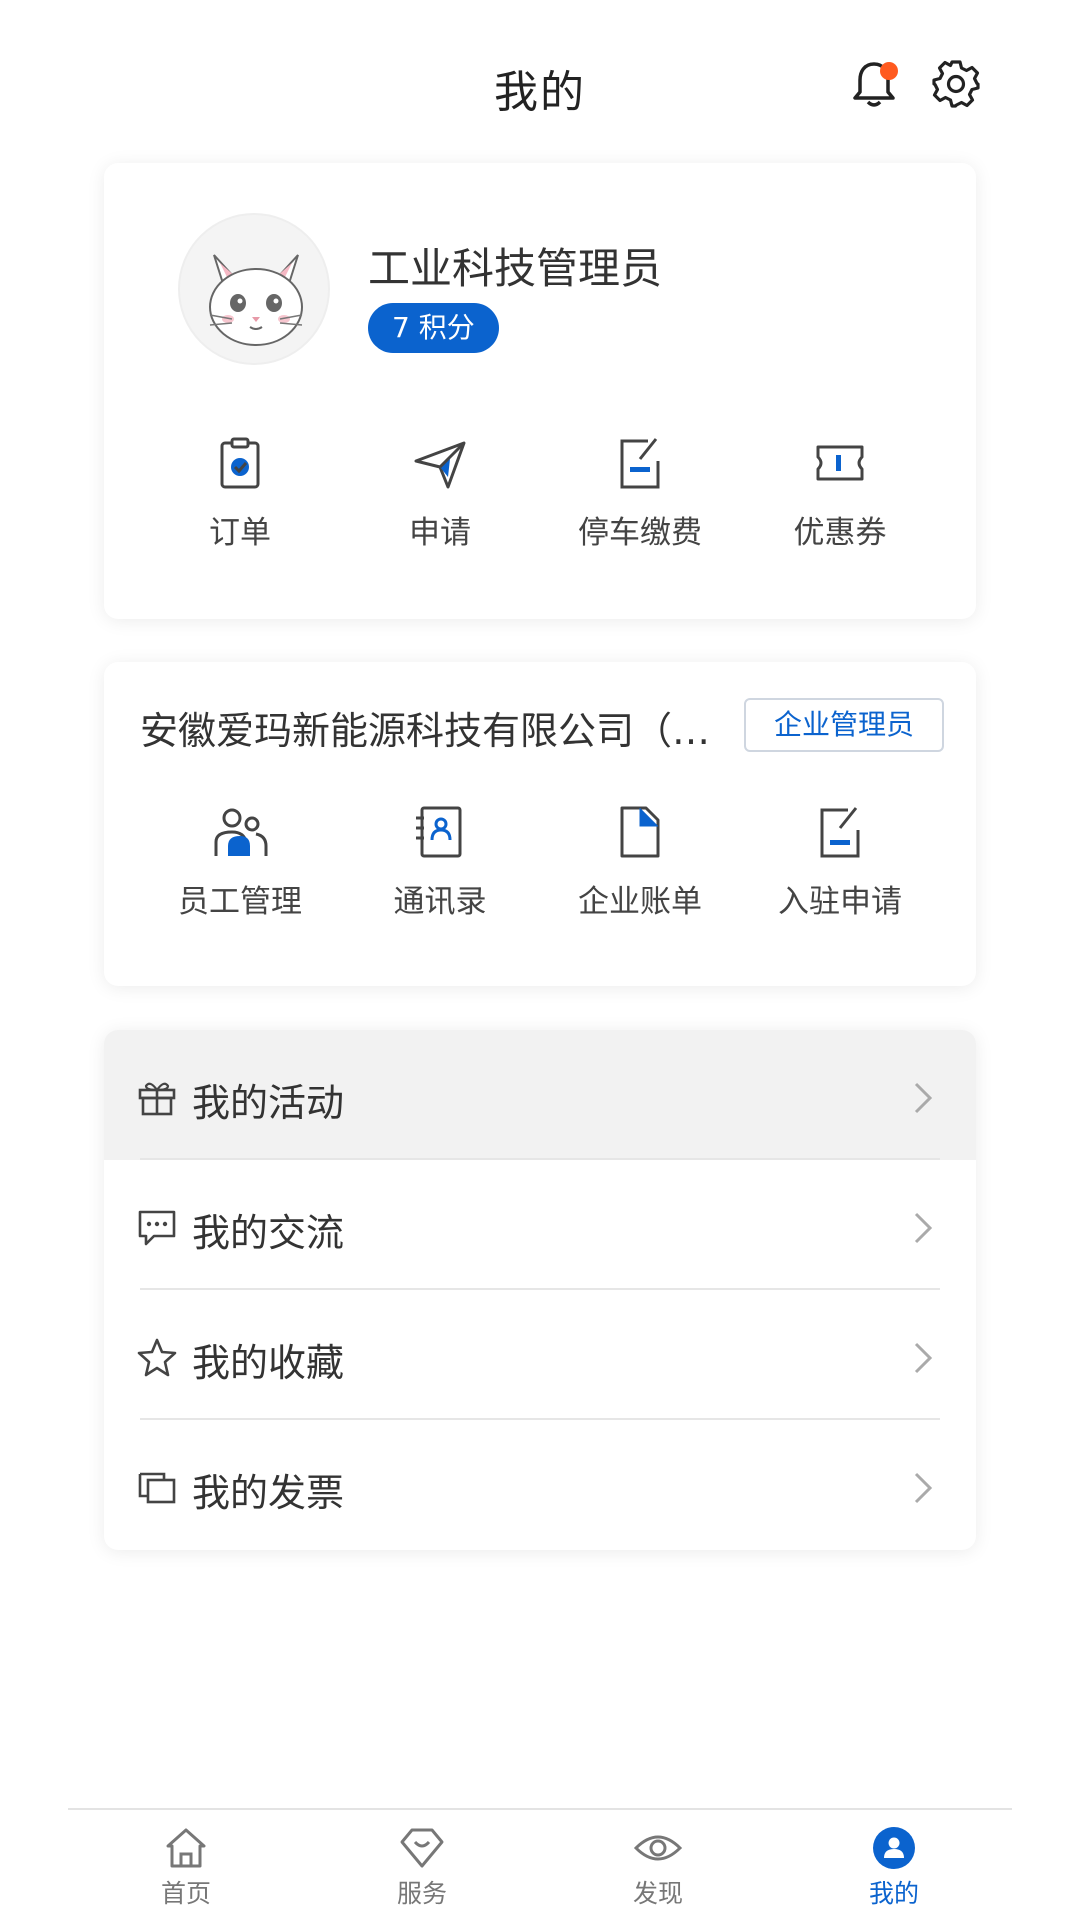  What do you see at coordinates (186, 1848) in the screenshot?
I see `home-icon` at bounding box center [186, 1848].